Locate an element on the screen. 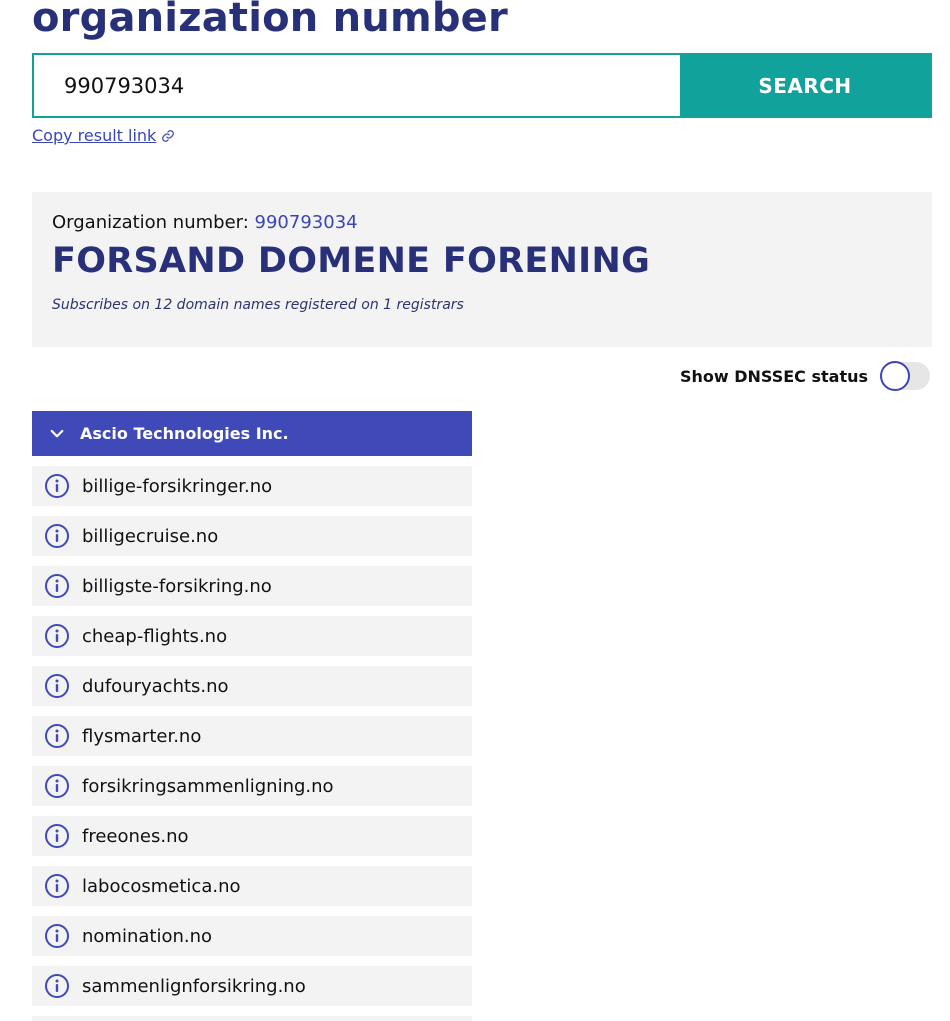 This screenshot has width=950, height=1021. domain-list-item: nomination.no is located at coordinates (252, 936).